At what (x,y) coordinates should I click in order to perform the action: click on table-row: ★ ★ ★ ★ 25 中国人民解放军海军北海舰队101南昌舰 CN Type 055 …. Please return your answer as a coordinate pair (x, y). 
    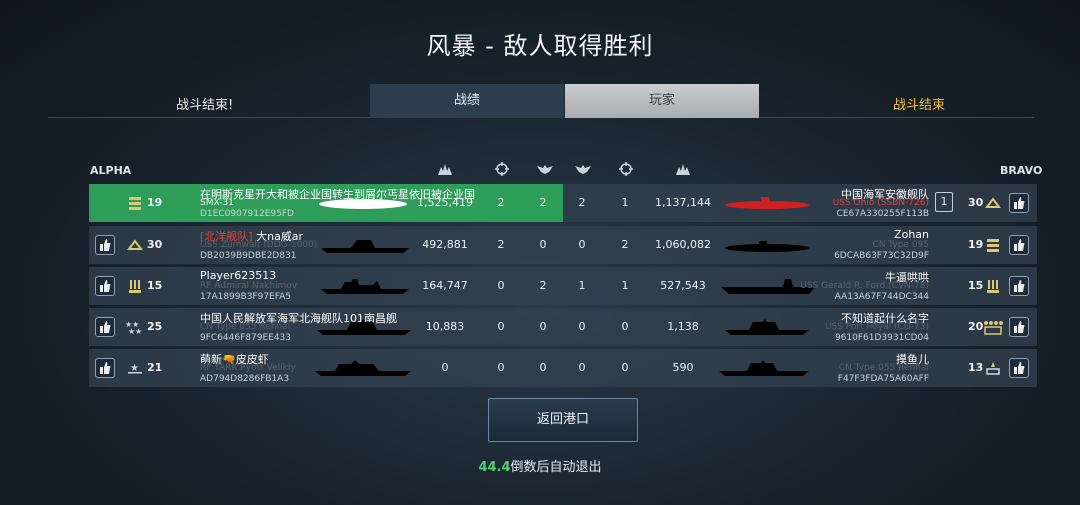
    Looking at the image, I should click on (563, 327).